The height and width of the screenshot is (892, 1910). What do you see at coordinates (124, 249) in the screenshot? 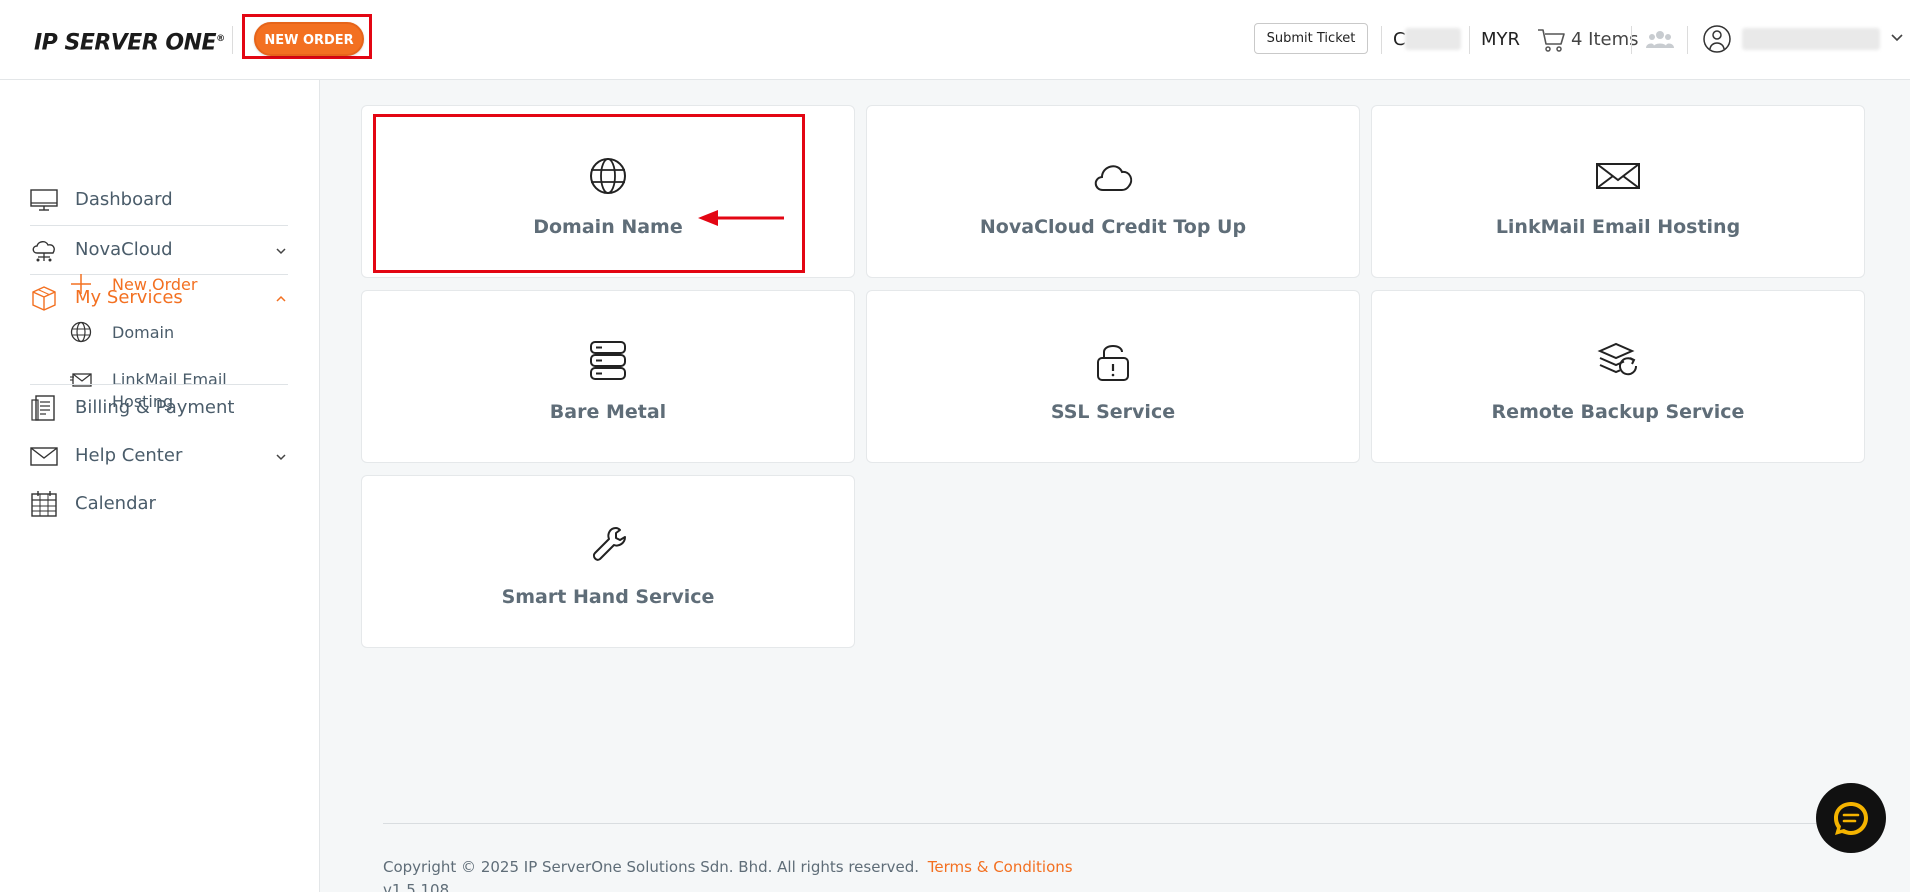
I see `sidebar-item-label: NovaCloud` at bounding box center [124, 249].